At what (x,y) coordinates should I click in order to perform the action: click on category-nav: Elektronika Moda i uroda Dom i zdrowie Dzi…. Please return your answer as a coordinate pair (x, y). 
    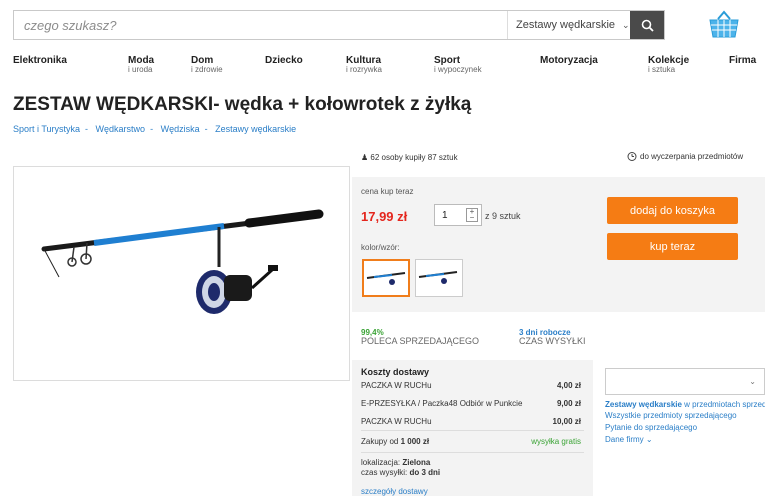
    Looking at the image, I should click on (389, 66).